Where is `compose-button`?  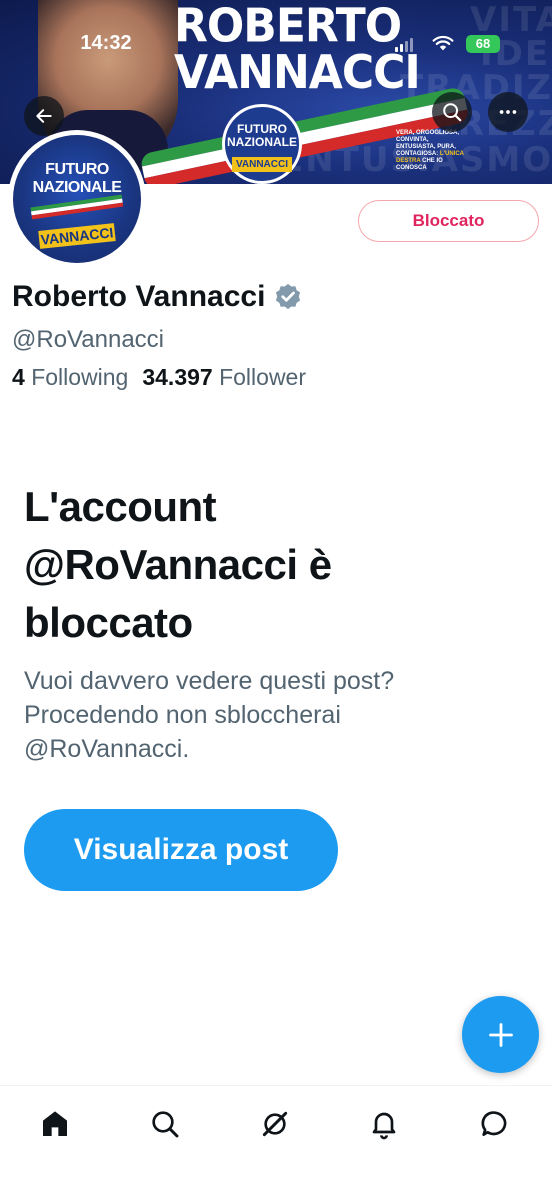
compose-button is located at coordinates (500, 1034).